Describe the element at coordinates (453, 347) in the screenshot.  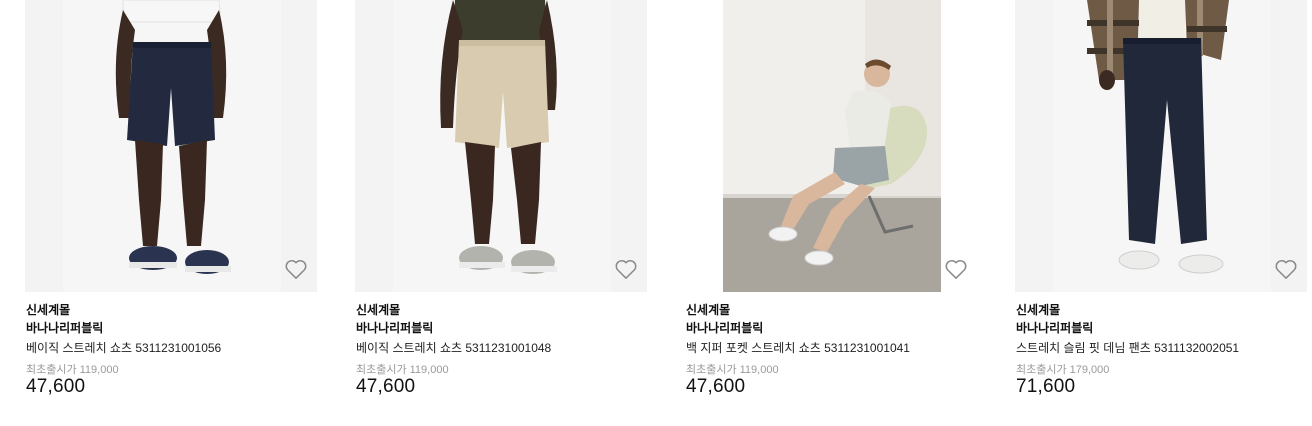
I see `product-name: 베이직 스트레치 쇼츠 5311231001048` at that location.